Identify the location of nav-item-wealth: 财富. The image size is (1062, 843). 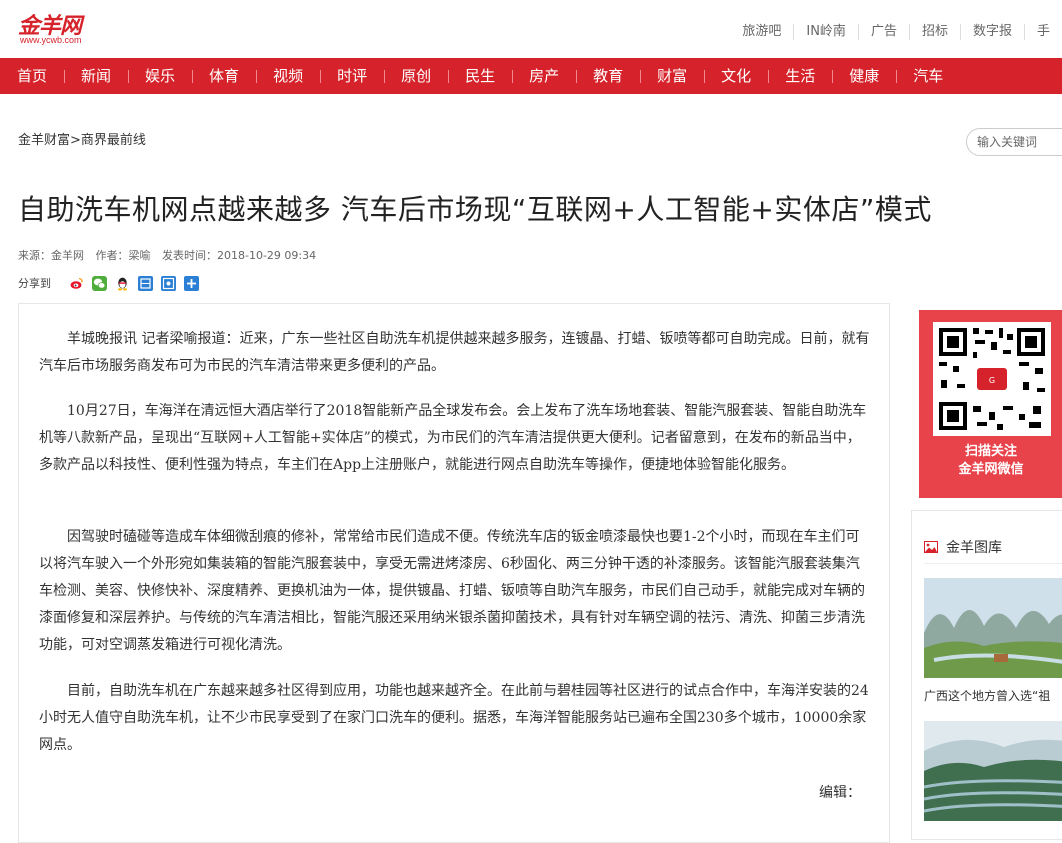
(672, 76).